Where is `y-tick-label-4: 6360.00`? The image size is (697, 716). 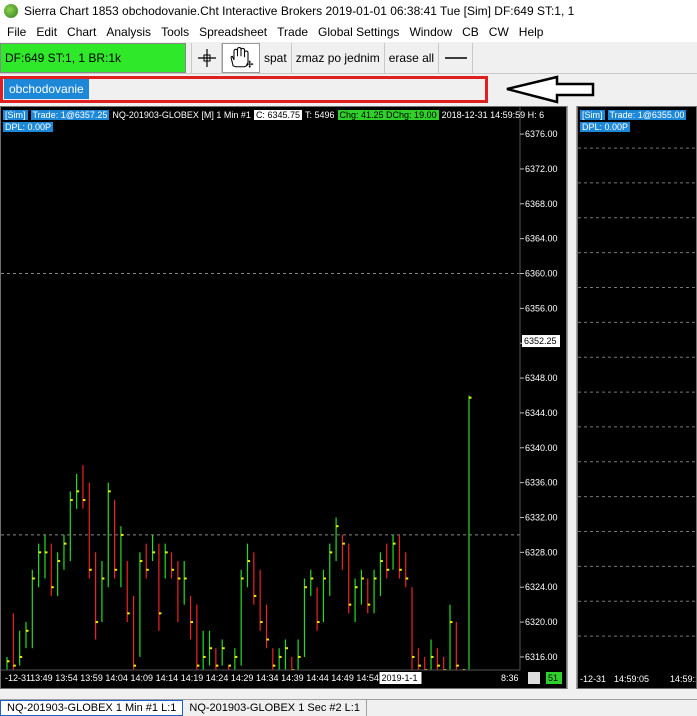 y-tick-label-4: 6360.00 is located at coordinates (541, 274).